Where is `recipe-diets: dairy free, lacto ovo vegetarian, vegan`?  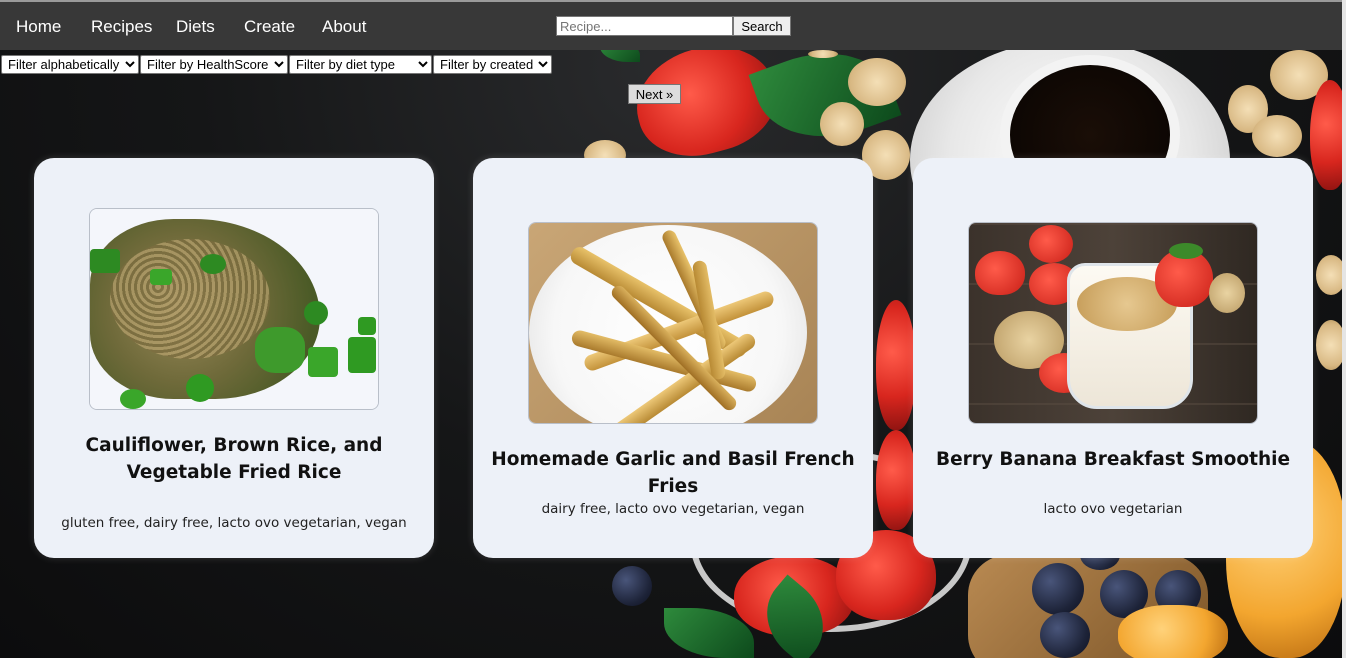 recipe-diets: dairy free, lacto ovo vegetarian, vegan is located at coordinates (673, 509).